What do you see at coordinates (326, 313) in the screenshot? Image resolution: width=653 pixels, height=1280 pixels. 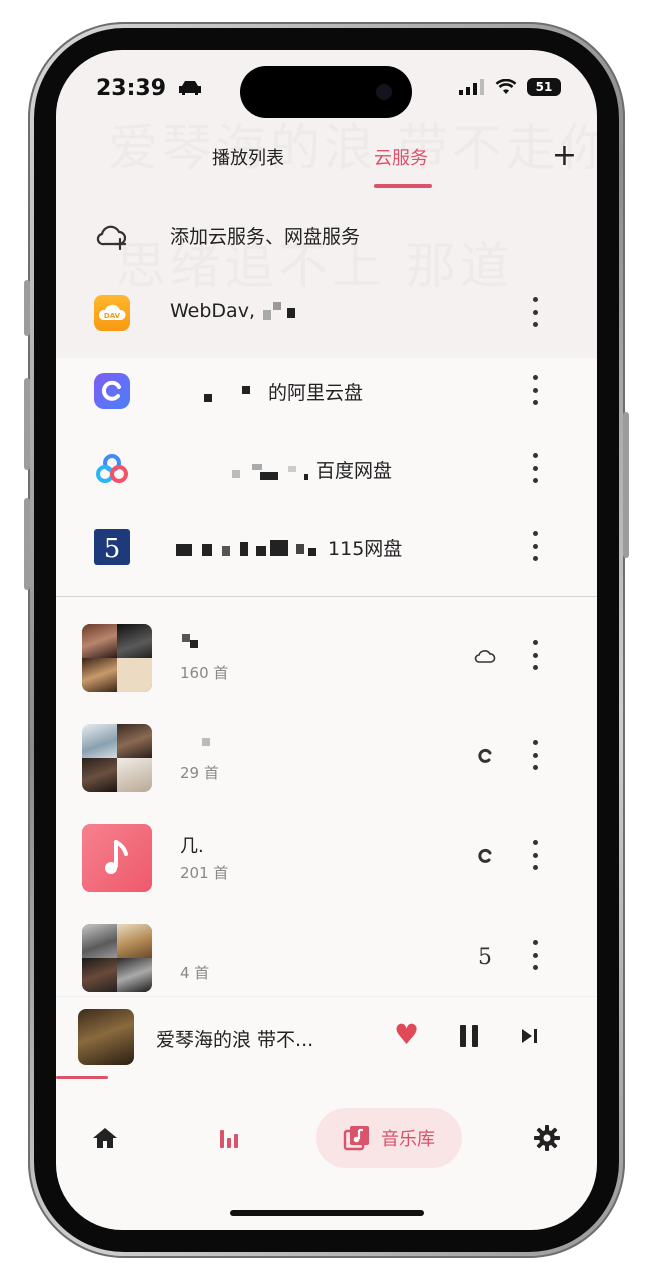 I see `cloud-service-webdav: DAV WebDav,` at bounding box center [326, 313].